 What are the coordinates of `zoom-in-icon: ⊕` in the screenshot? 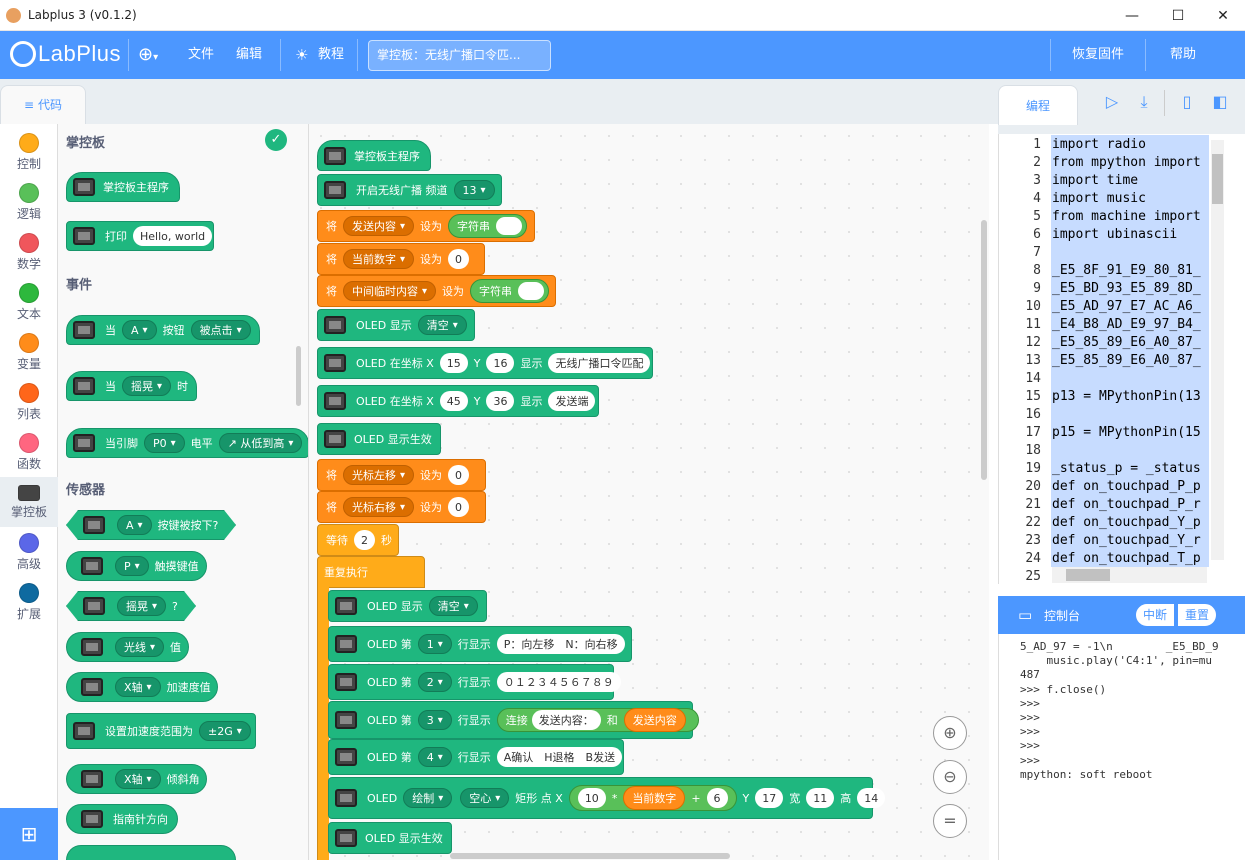 It's located at (950, 733).